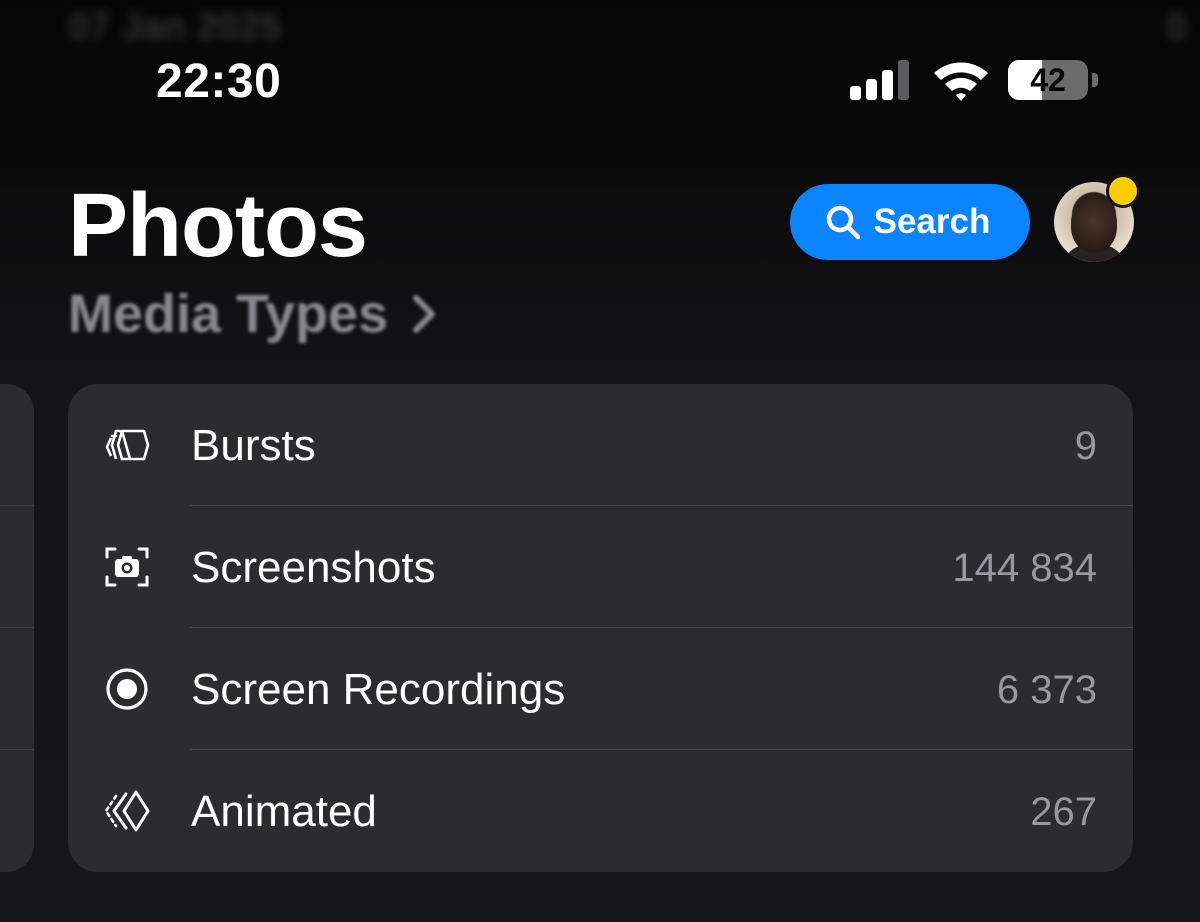  I want to click on list-item-count: 9, so click(1085, 446).